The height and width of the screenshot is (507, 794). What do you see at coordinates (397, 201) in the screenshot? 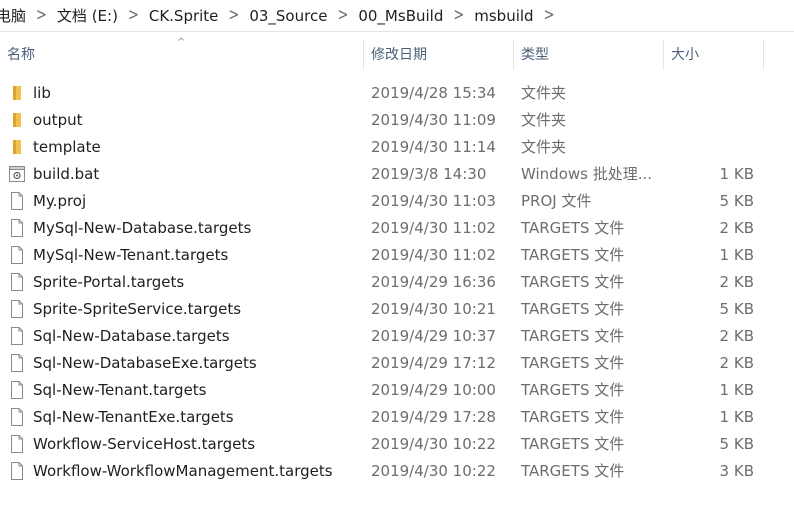
I see `file-row: My.proj 2019/4/30 11:03 PROJ 文件 5 KB` at bounding box center [397, 201].